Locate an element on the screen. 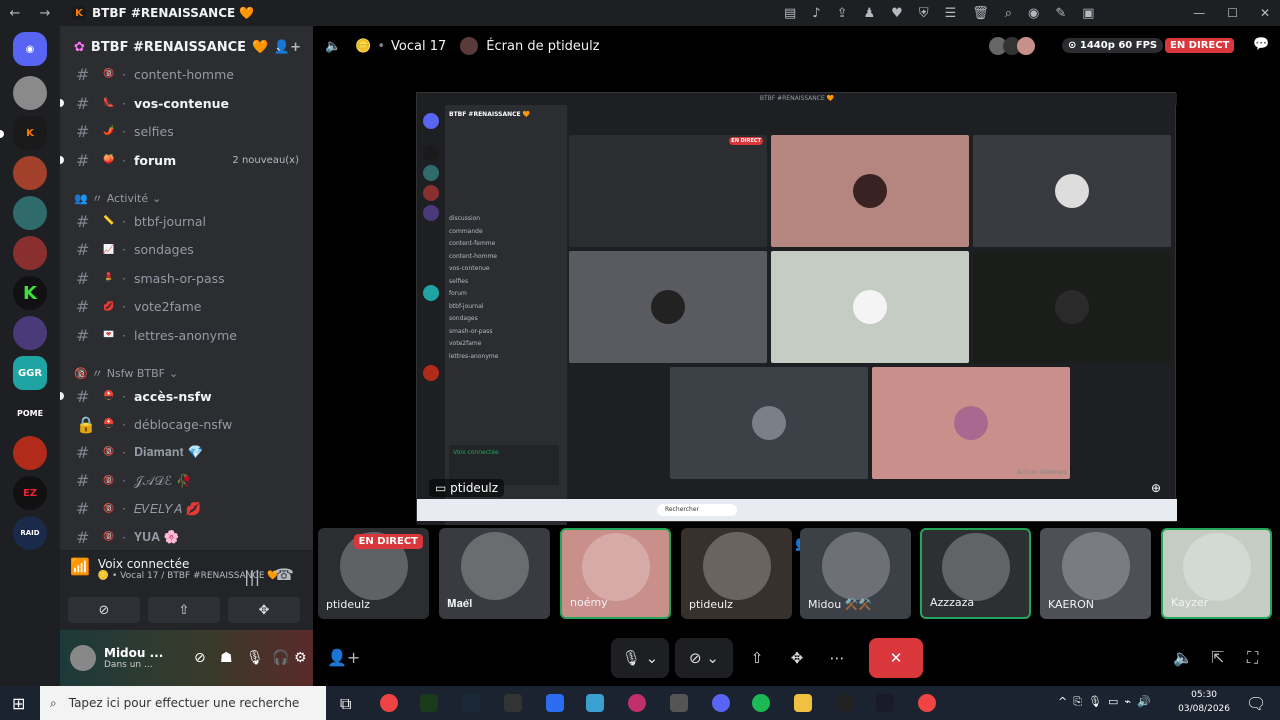  shield-icon: ⛨ is located at coordinates (924, 13).